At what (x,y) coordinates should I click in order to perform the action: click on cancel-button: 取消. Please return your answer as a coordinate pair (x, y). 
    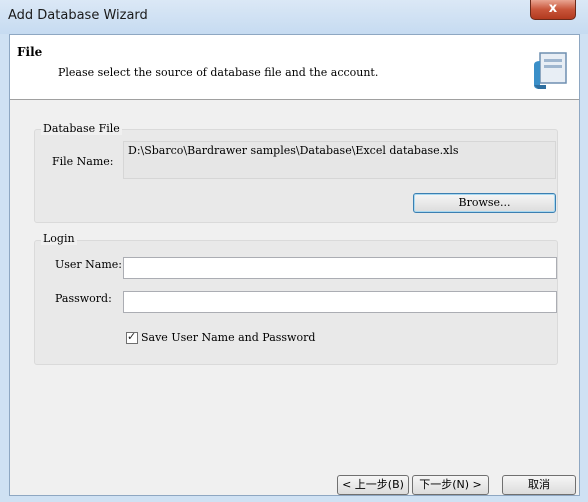
    Looking at the image, I should click on (539, 485).